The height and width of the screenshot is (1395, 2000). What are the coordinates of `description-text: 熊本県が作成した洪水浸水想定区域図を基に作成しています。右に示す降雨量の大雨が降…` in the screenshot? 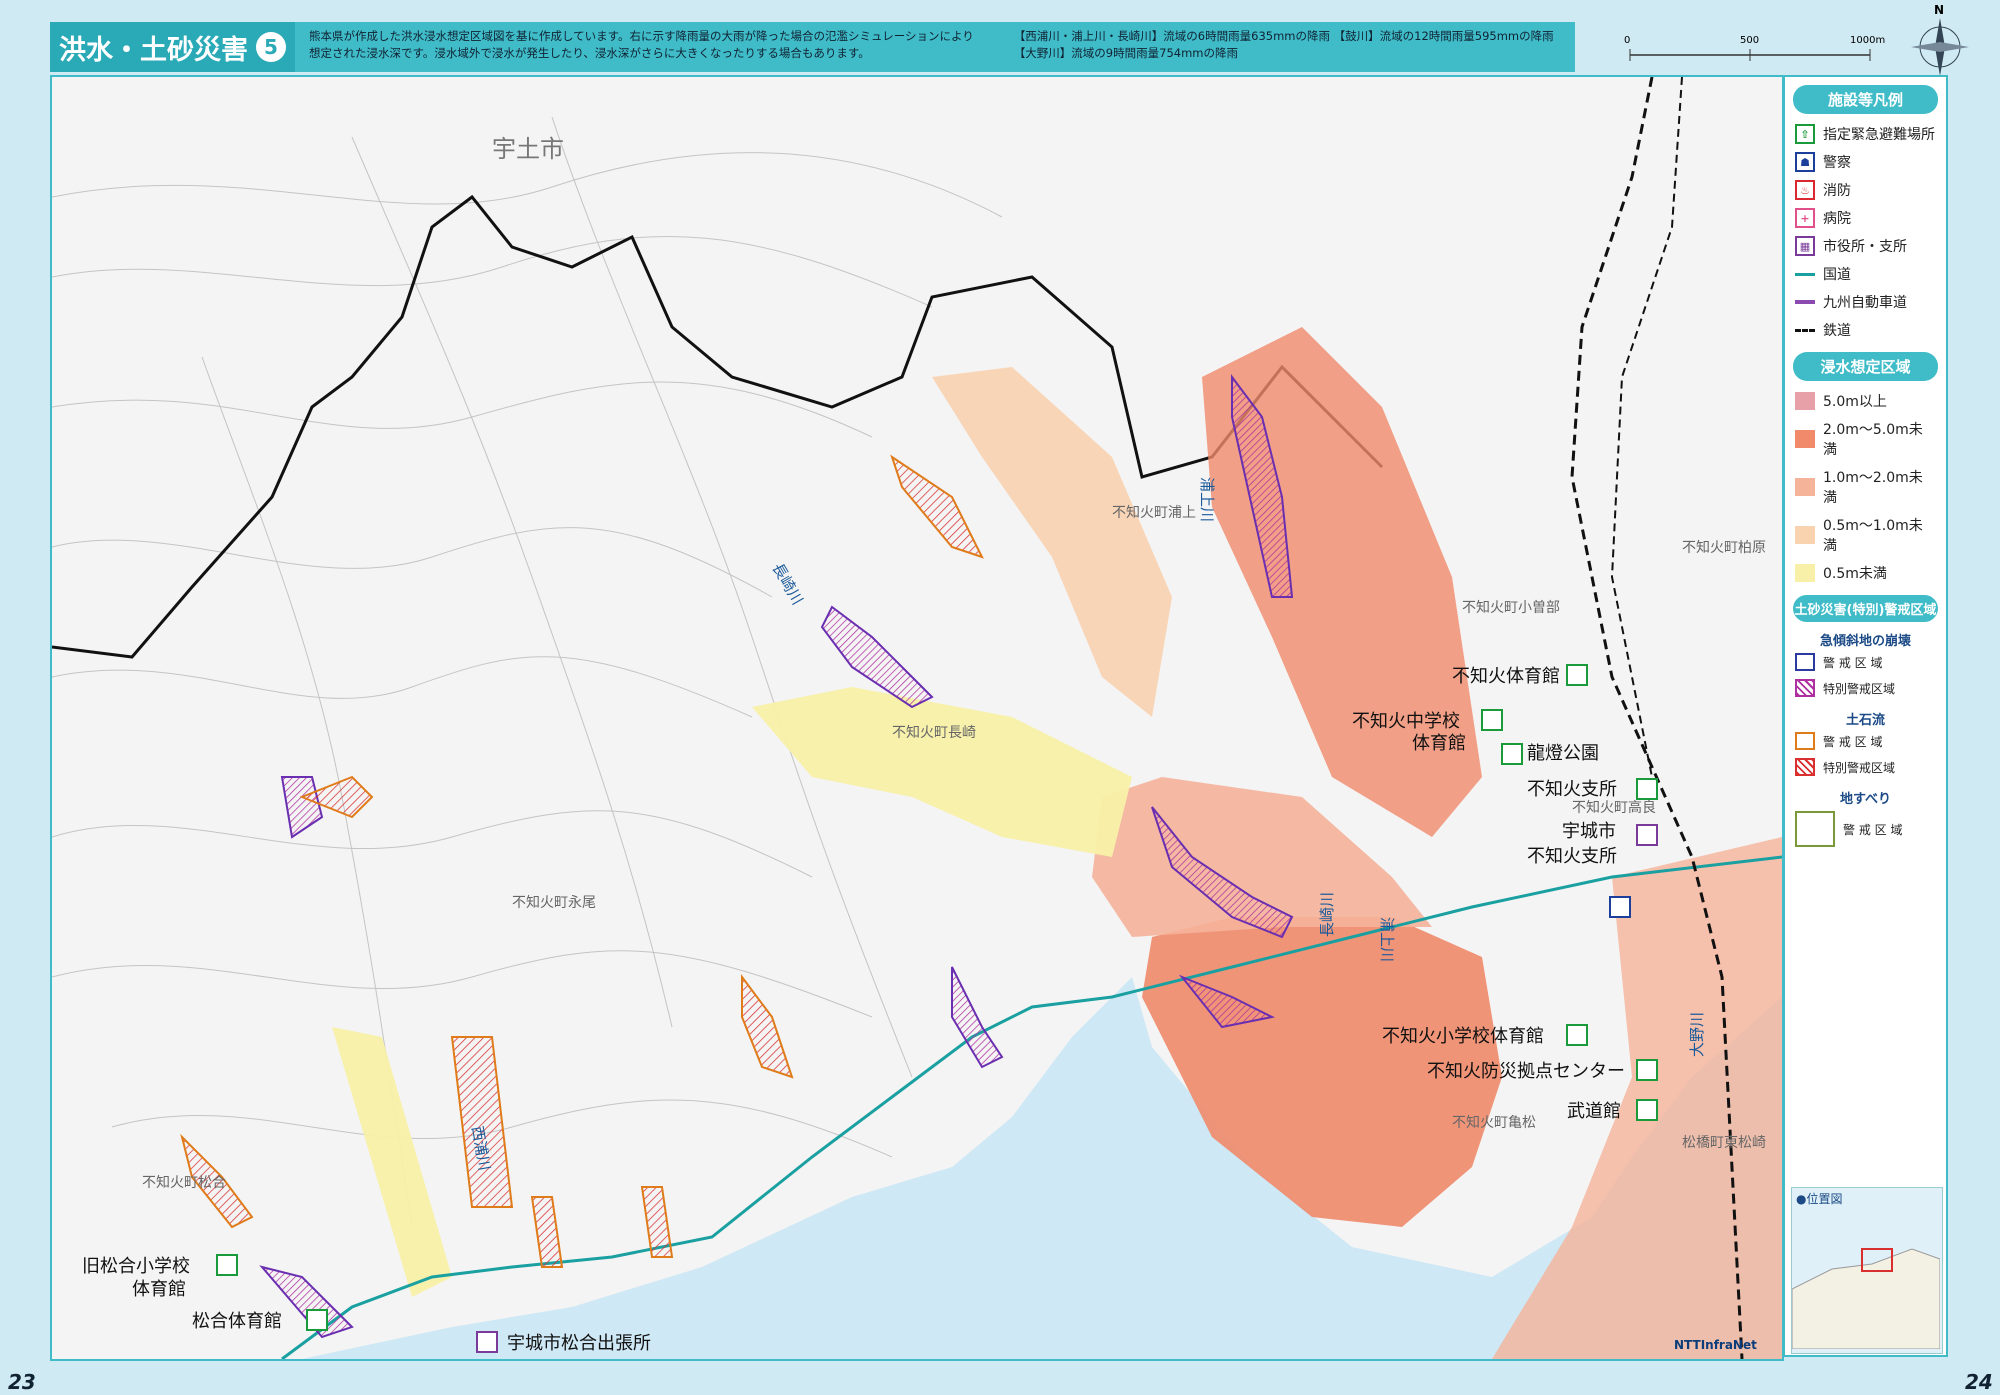 It's located at (641, 44).